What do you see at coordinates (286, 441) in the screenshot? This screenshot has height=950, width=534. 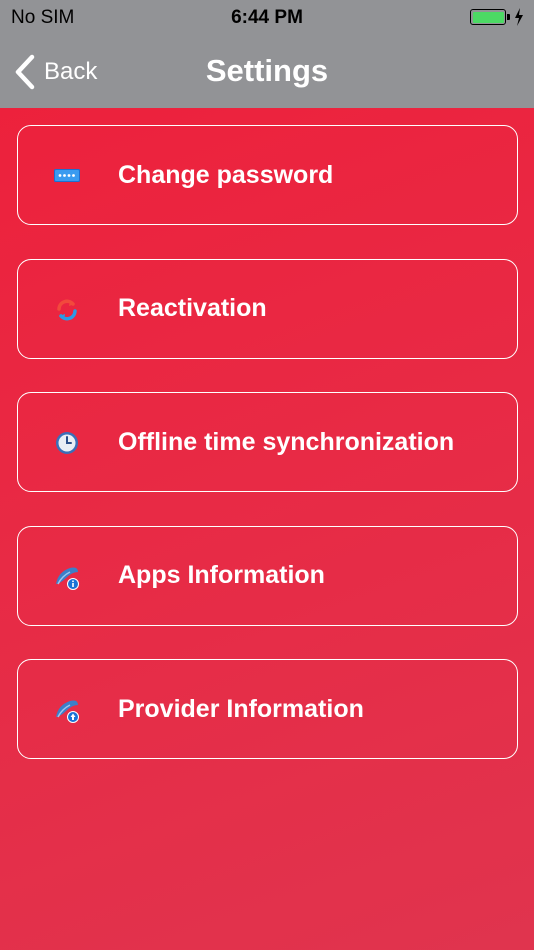 I see `menu-item-label: Offline time synchronization` at bounding box center [286, 441].